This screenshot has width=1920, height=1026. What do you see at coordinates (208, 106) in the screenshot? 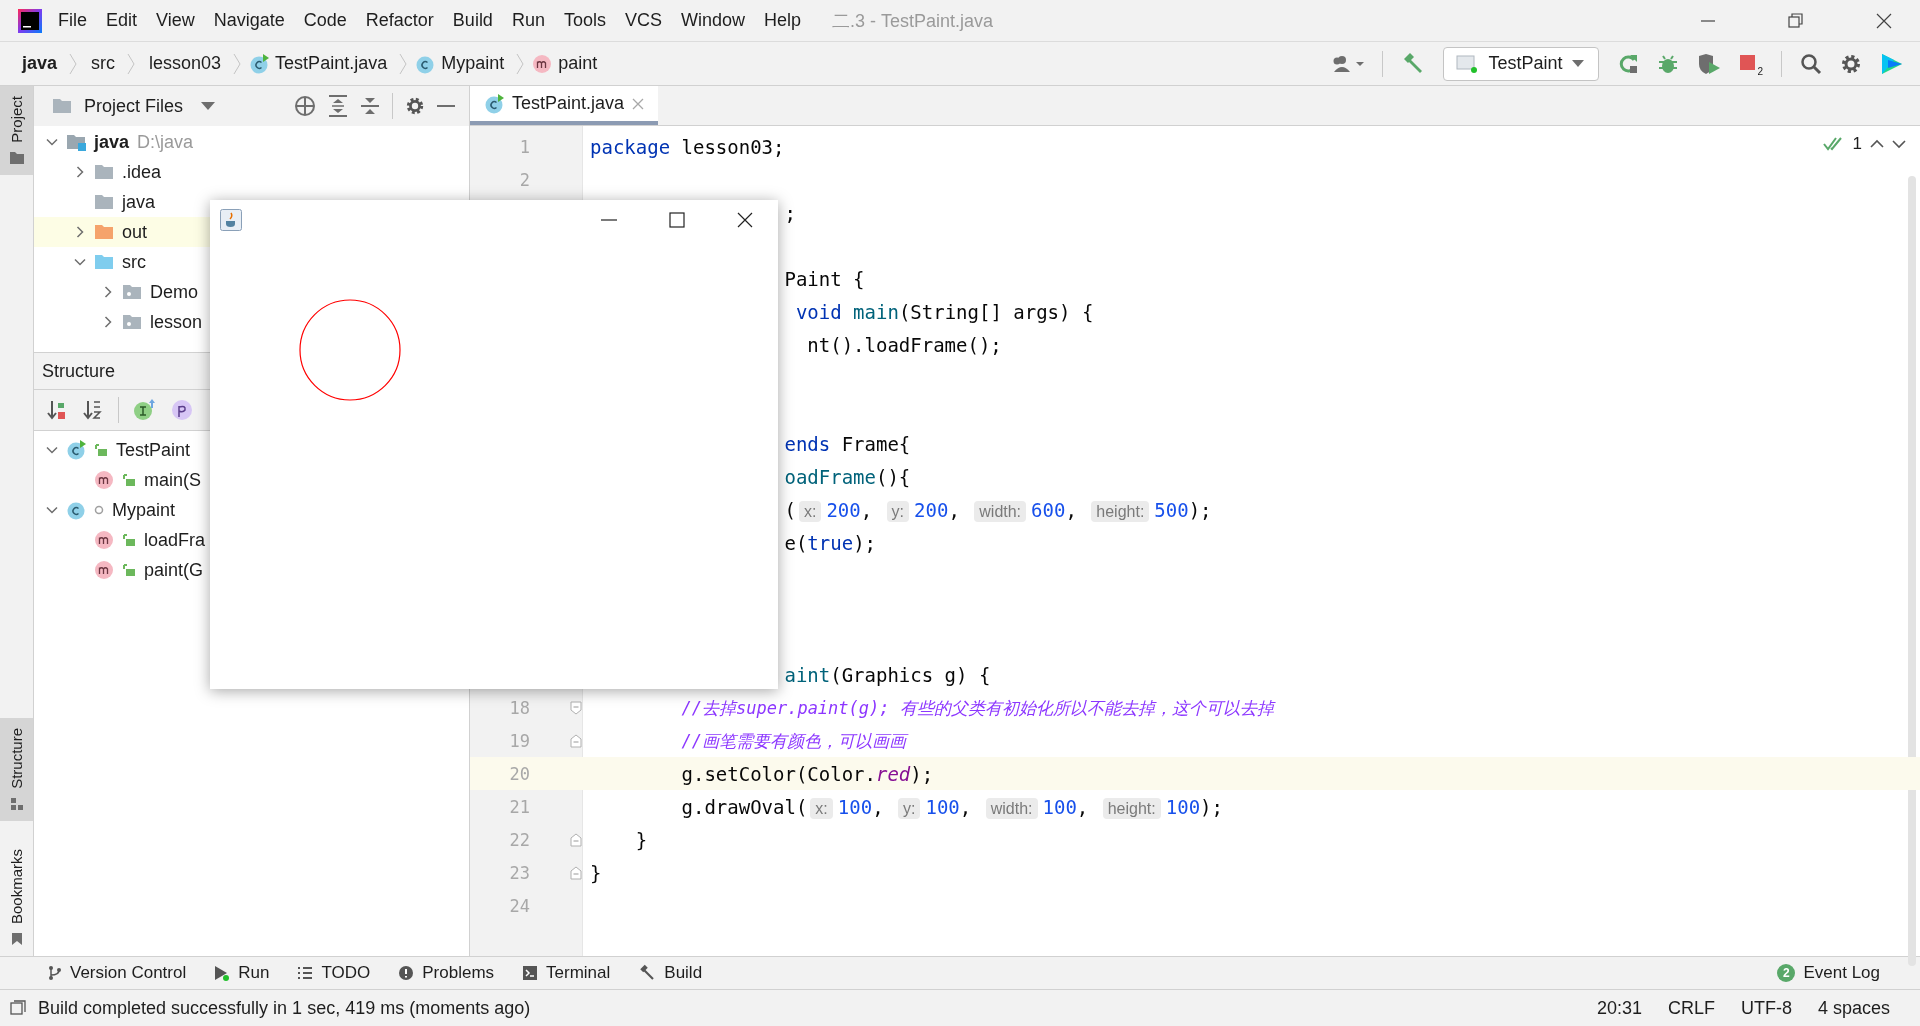
I see `dropdown-arrow-icon` at bounding box center [208, 106].